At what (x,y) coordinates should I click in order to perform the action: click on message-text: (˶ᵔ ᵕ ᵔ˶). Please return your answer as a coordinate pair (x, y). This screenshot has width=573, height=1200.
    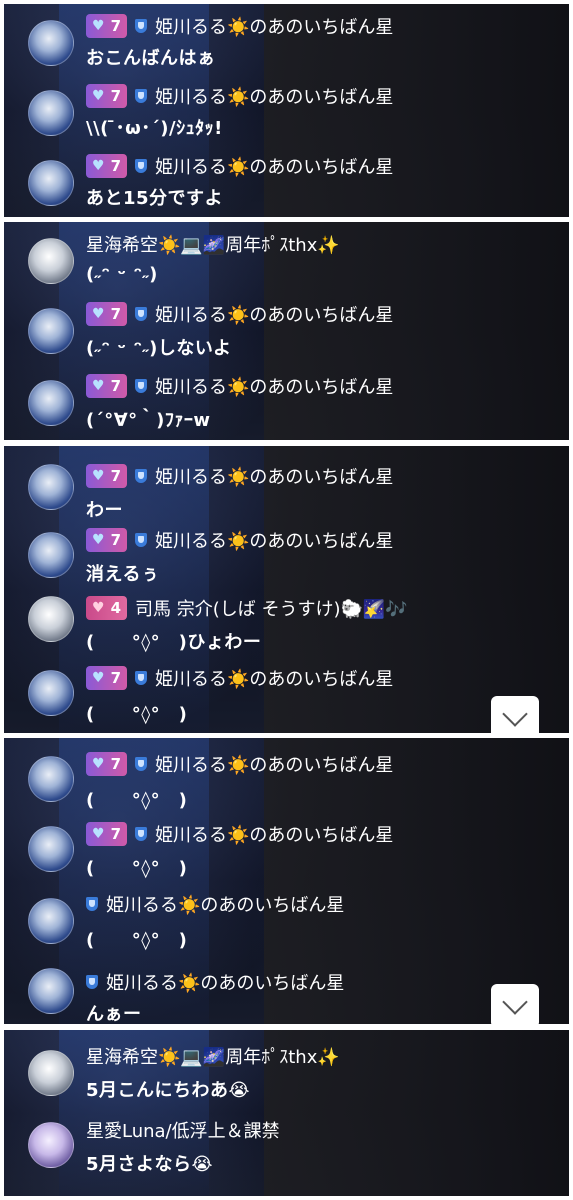
    Looking at the image, I should click on (122, 274).